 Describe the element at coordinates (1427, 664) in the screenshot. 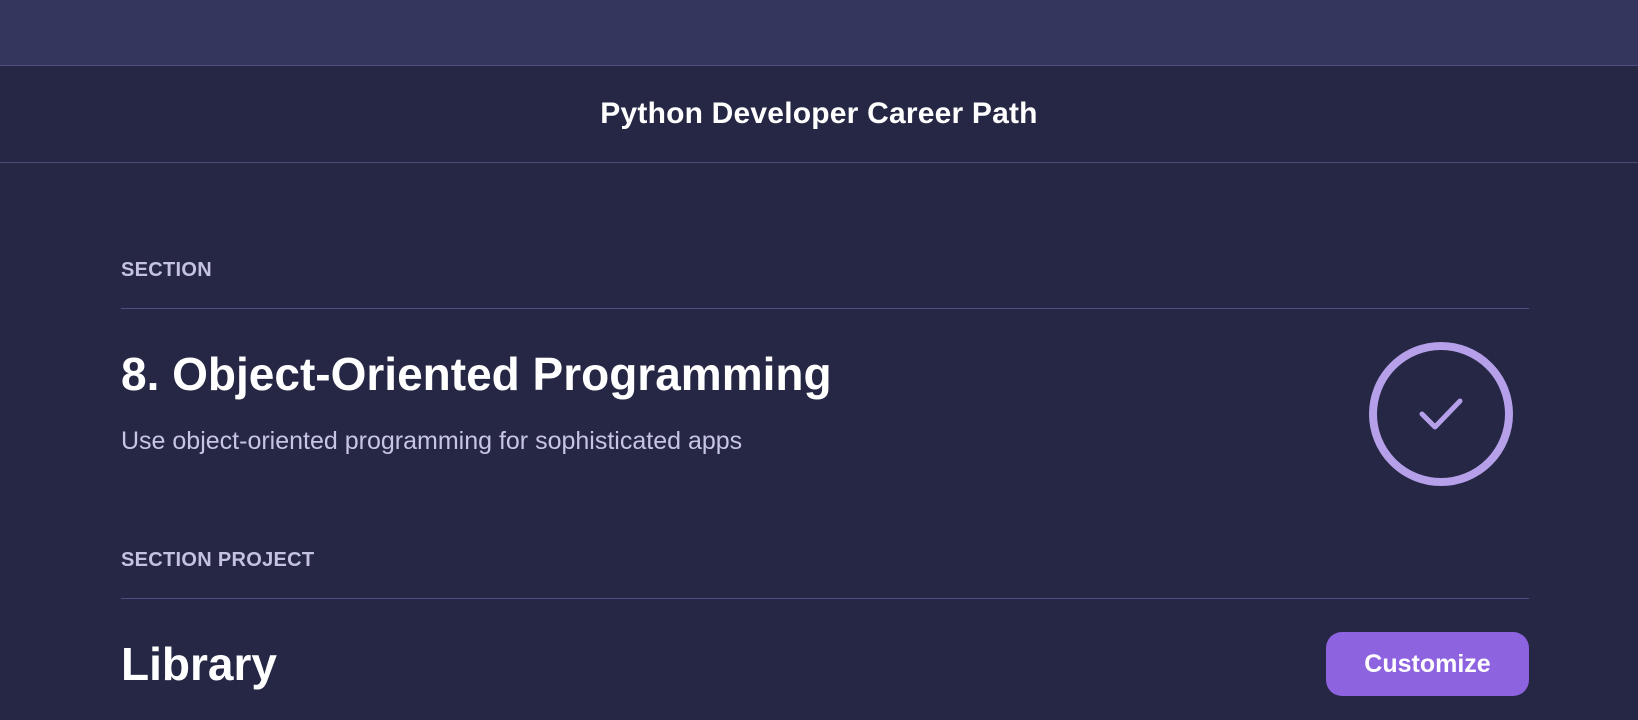

I see `customize-button: Customize` at that location.